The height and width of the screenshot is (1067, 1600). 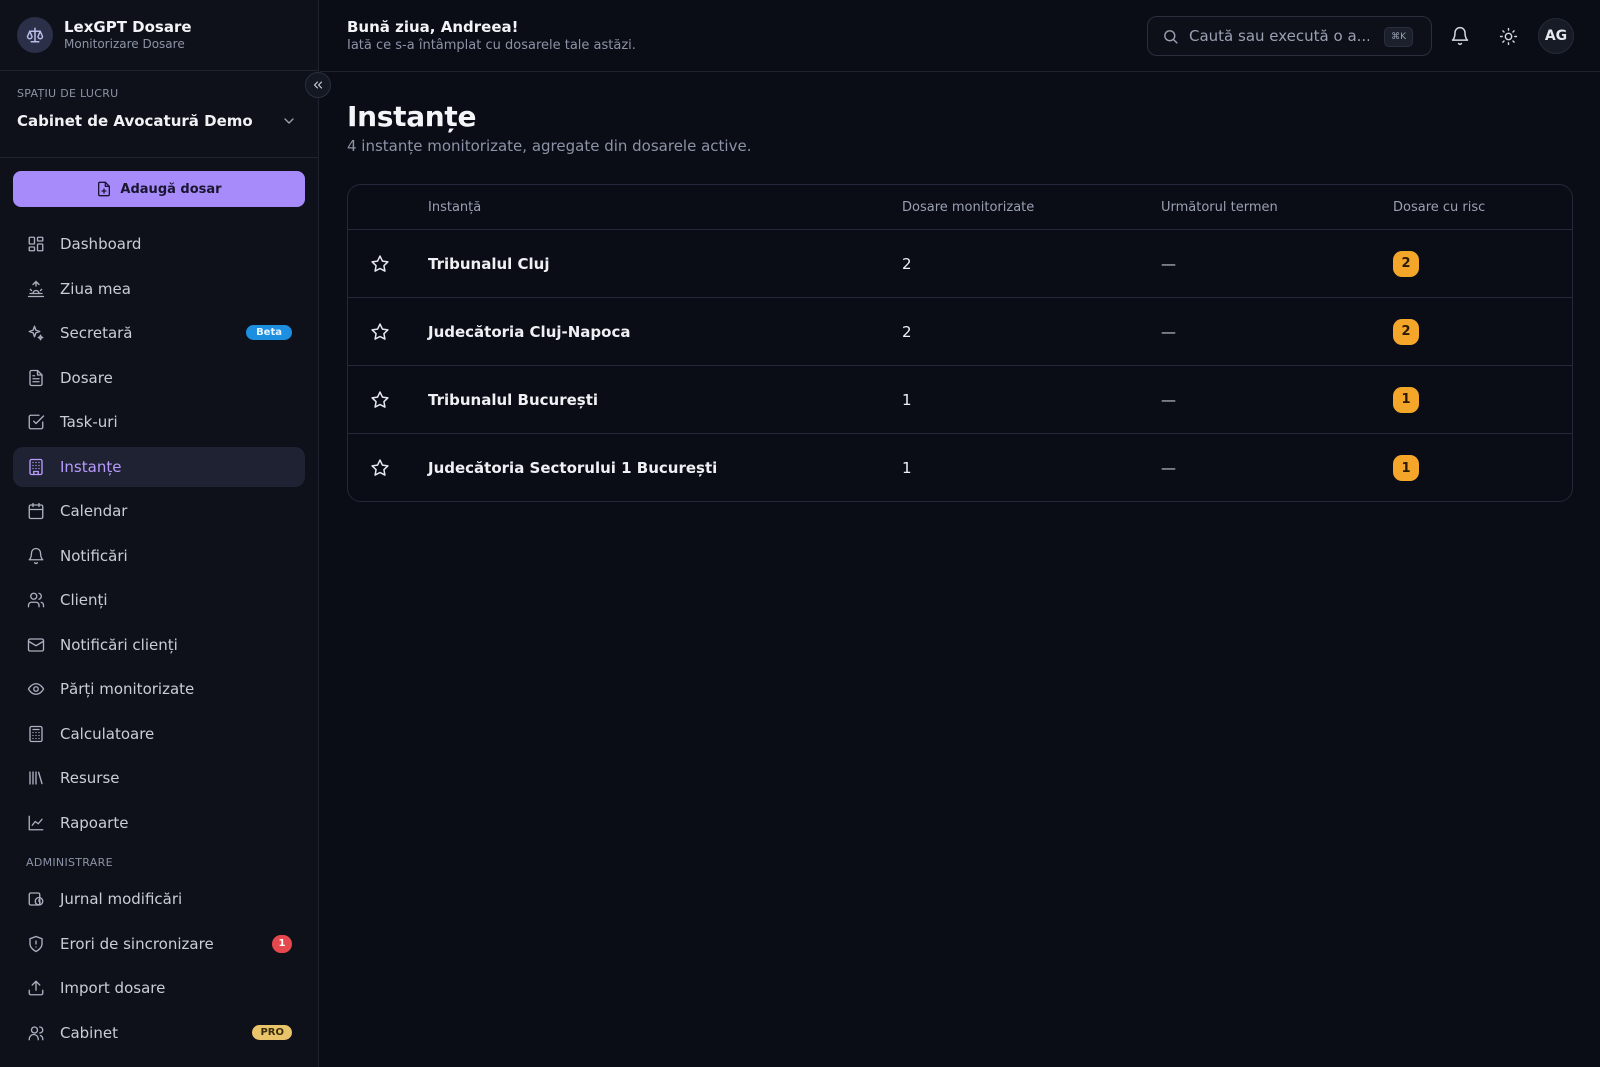 What do you see at coordinates (1289, 36) in the screenshot?
I see `search-input: Caută sau execută o a... ⌘K` at bounding box center [1289, 36].